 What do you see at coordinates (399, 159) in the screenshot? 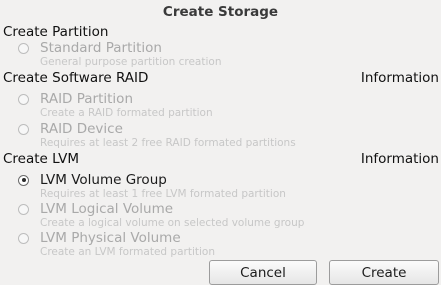
I see `lvm-information-label: Information` at bounding box center [399, 159].